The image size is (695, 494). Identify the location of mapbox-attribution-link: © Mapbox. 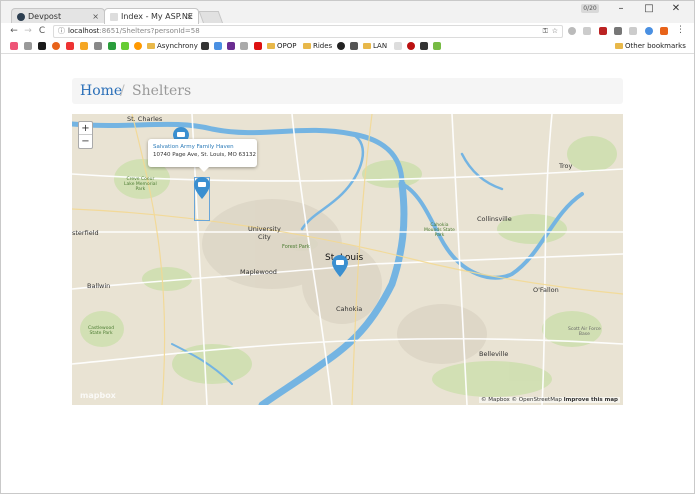
(495, 400).